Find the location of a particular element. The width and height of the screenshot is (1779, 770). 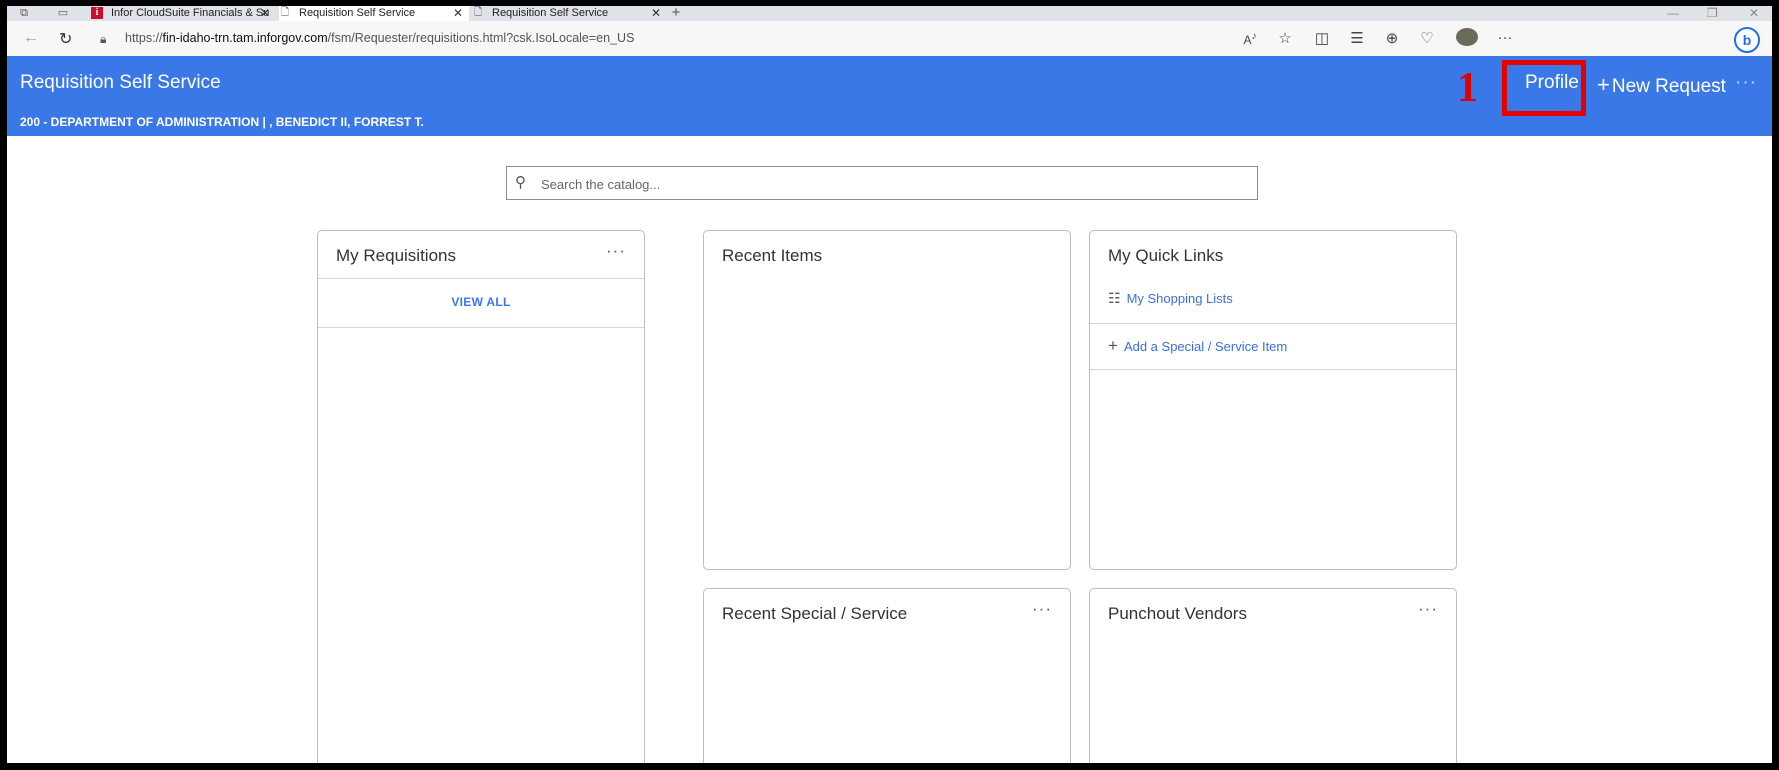

punchout-vendors-card: Punchout Vendors ··· is located at coordinates (1273, 675).